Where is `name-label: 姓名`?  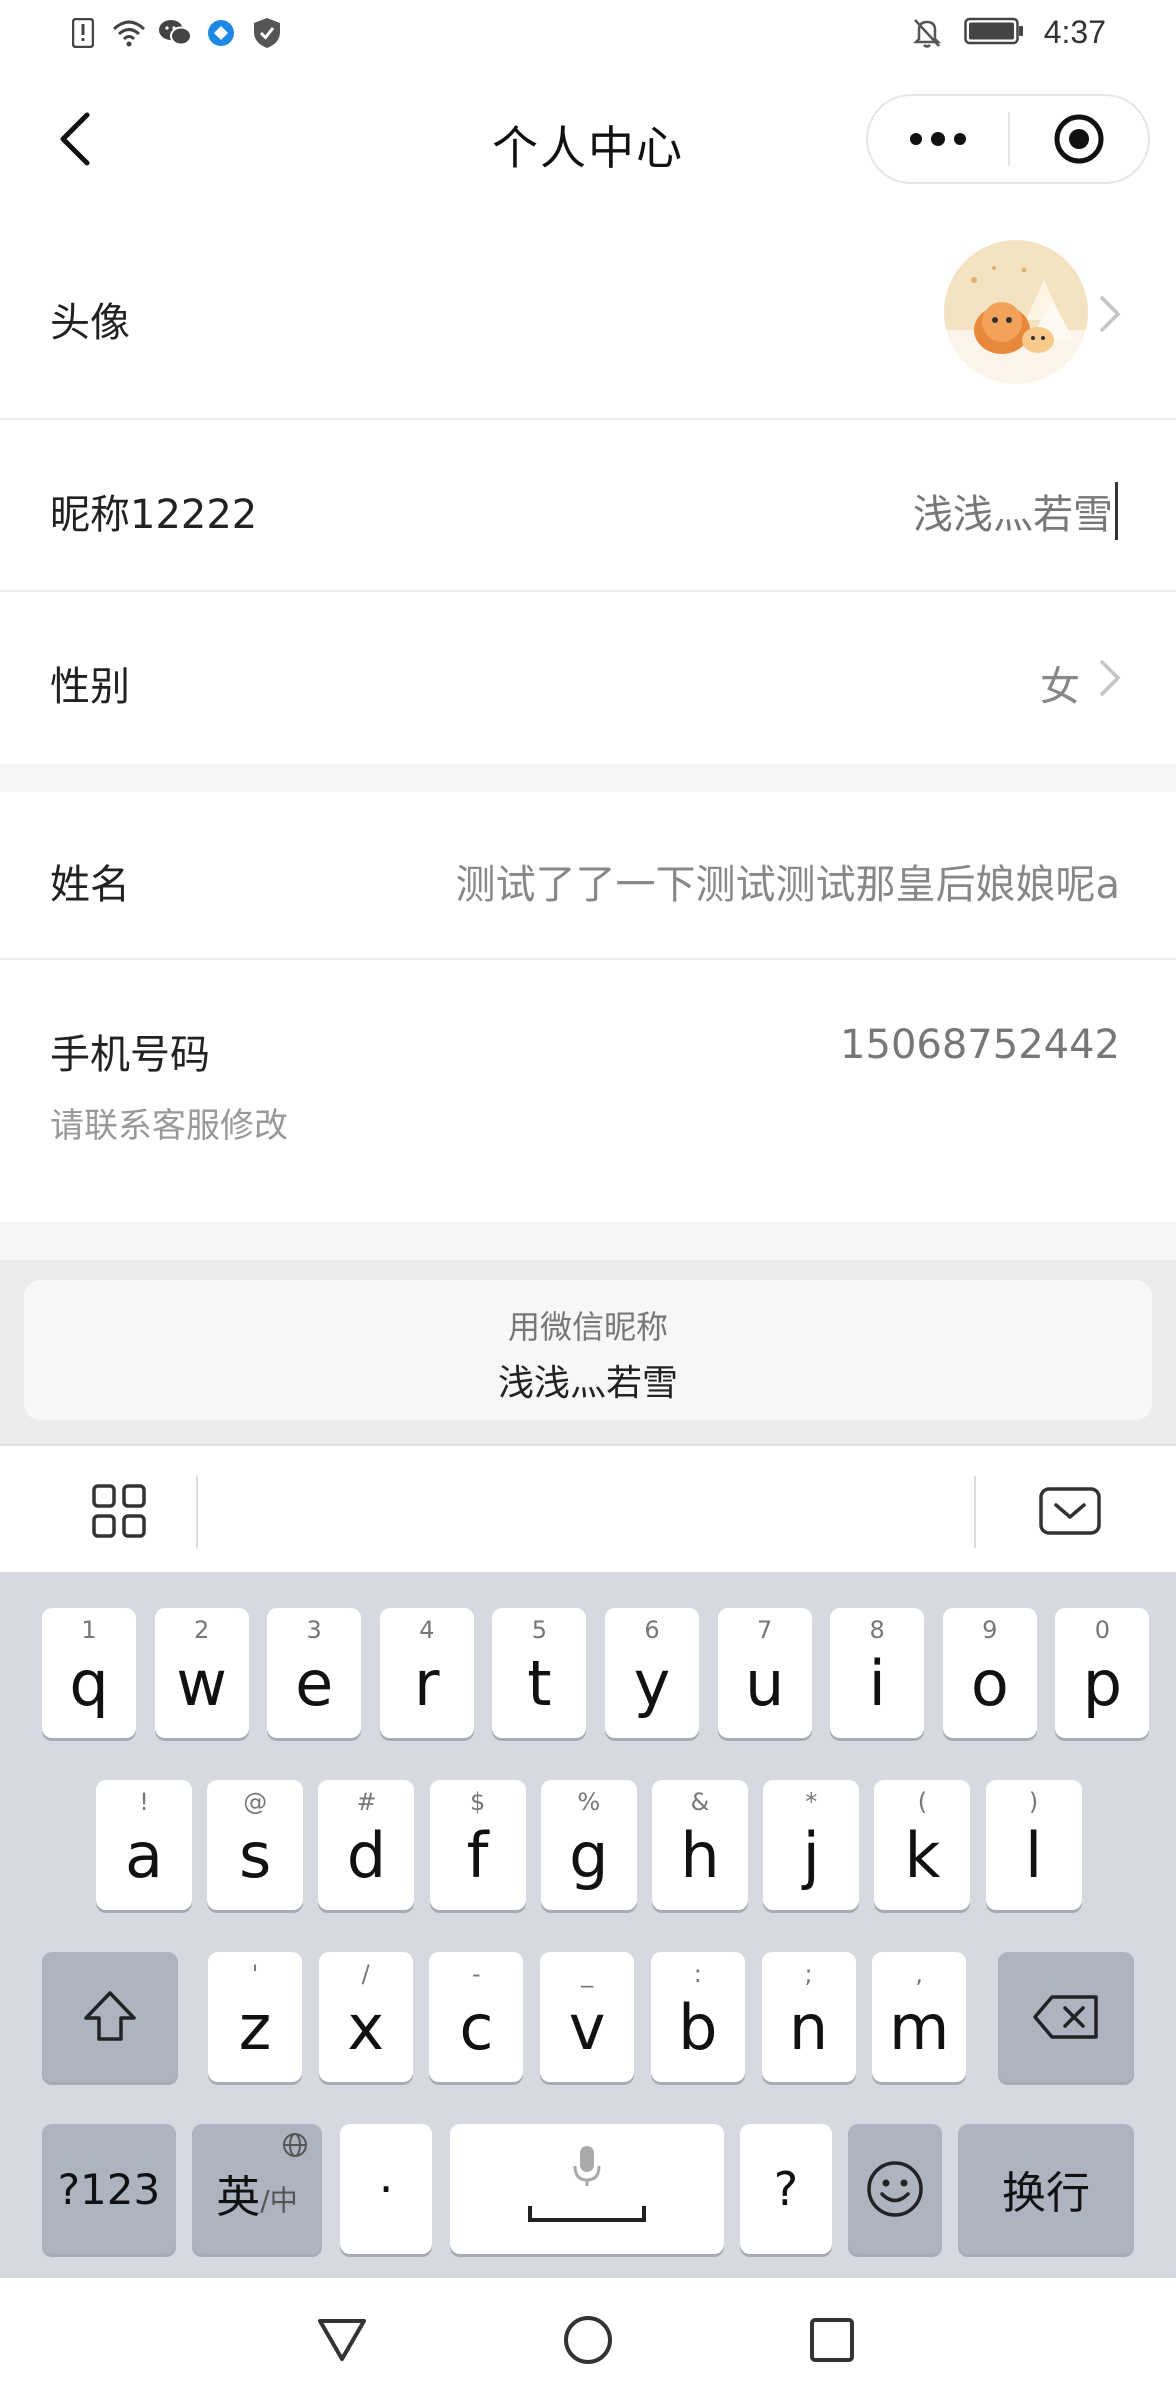
name-label: 姓名 is located at coordinates (90, 885).